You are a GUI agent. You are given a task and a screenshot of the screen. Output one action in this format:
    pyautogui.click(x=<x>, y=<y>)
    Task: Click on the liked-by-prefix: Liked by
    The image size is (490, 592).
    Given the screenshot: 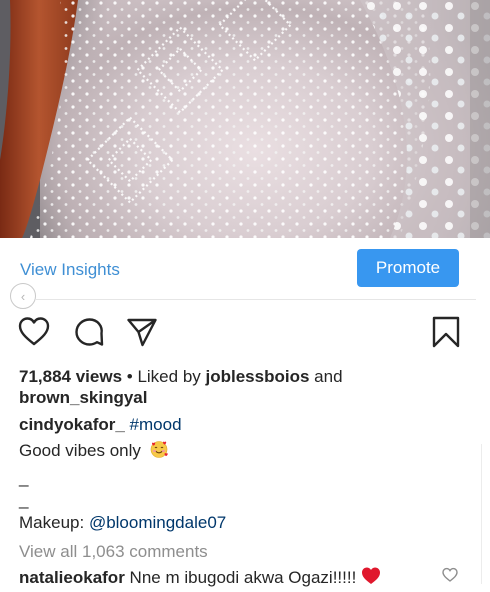 What is the action you would take?
    pyautogui.click(x=169, y=376)
    